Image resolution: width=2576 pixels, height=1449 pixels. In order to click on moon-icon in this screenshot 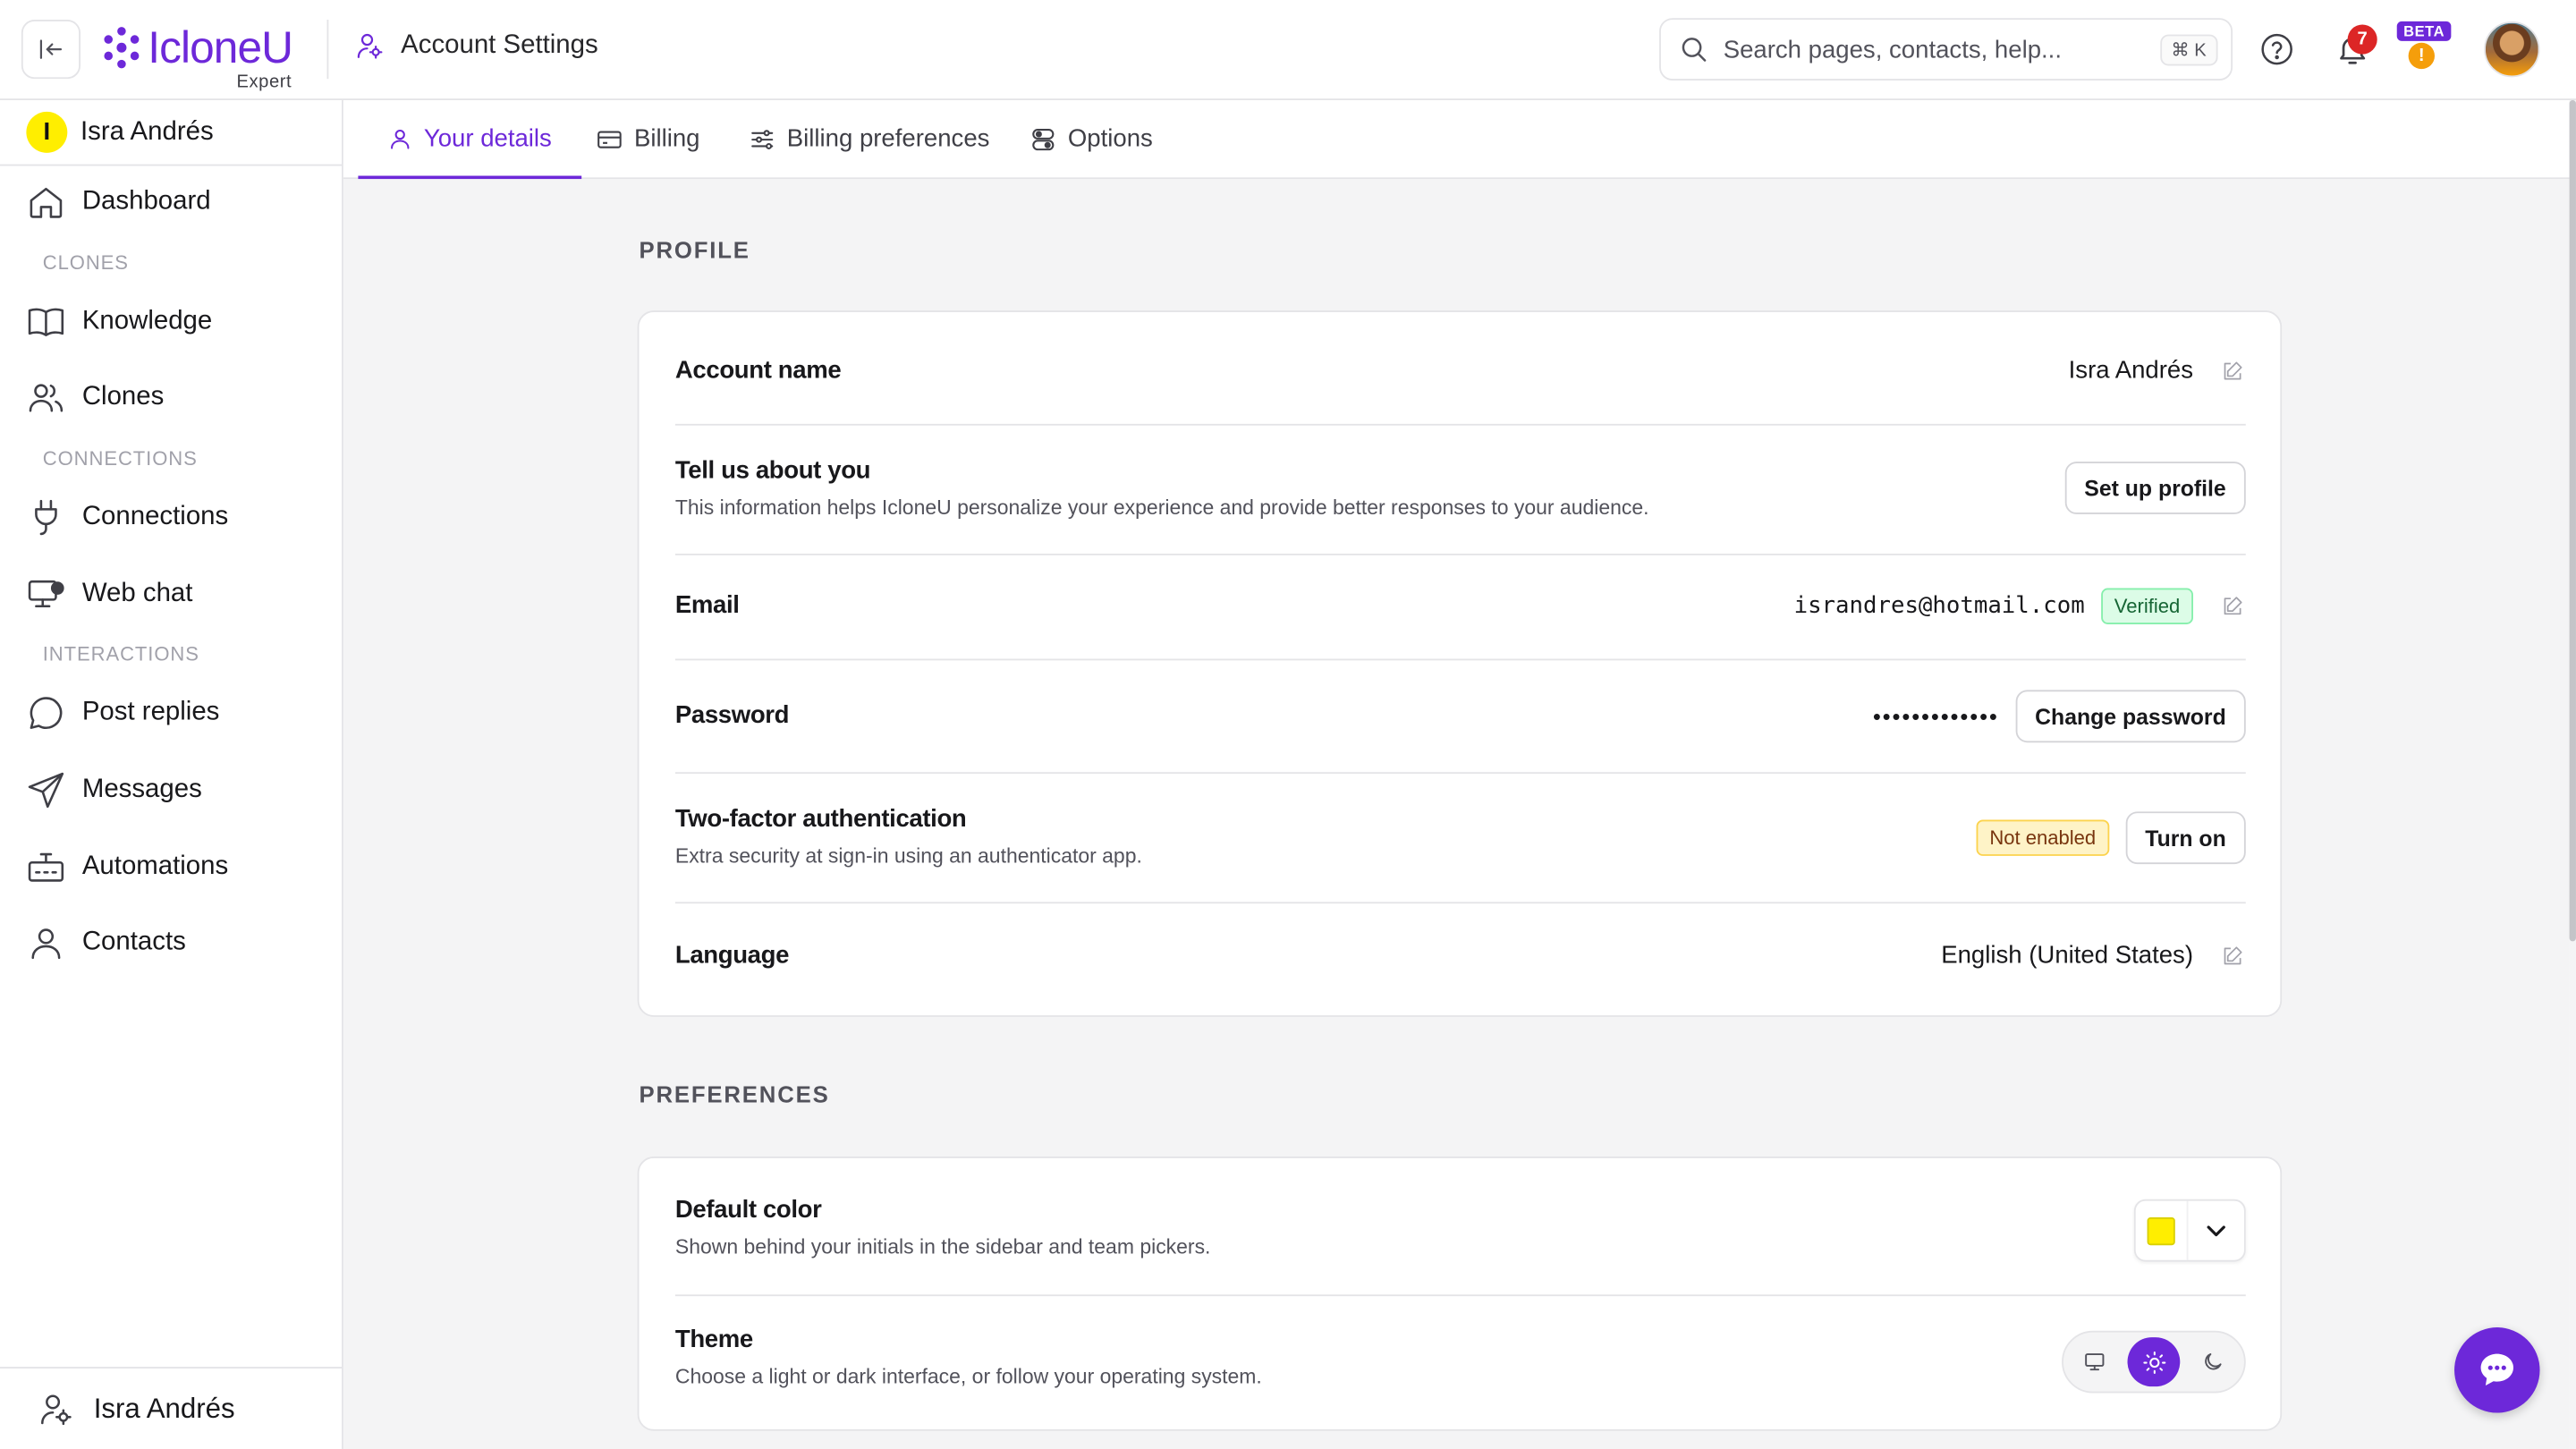, I will do `click(2213, 1361)`.